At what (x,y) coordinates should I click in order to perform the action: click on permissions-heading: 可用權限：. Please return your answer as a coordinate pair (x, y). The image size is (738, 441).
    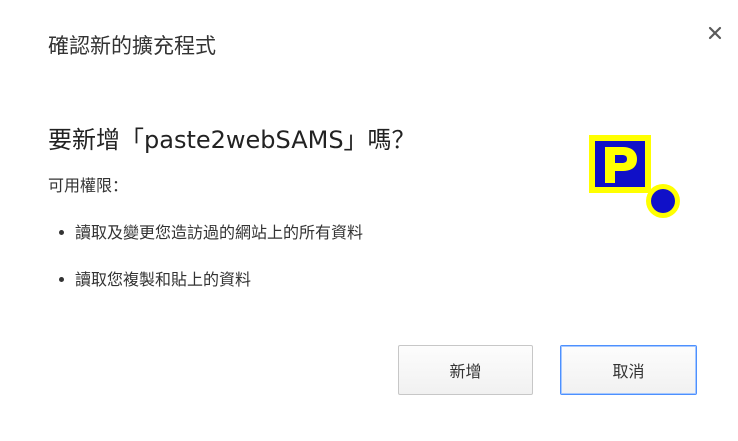
    Looking at the image, I should click on (88, 185).